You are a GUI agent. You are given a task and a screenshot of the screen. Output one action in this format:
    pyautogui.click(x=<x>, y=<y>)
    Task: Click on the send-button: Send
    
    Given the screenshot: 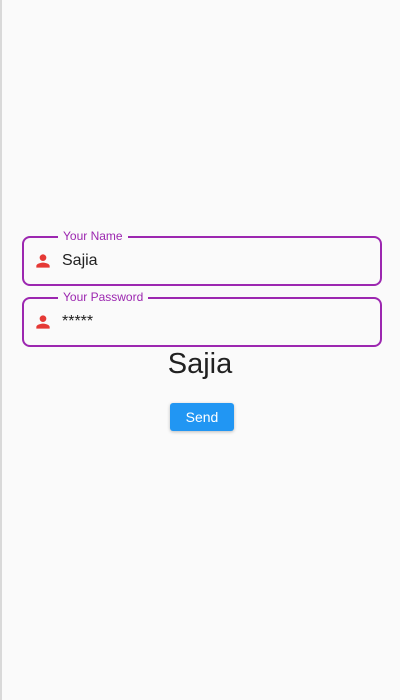 What is the action you would take?
    pyautogui.click(x=202, y=417)
    